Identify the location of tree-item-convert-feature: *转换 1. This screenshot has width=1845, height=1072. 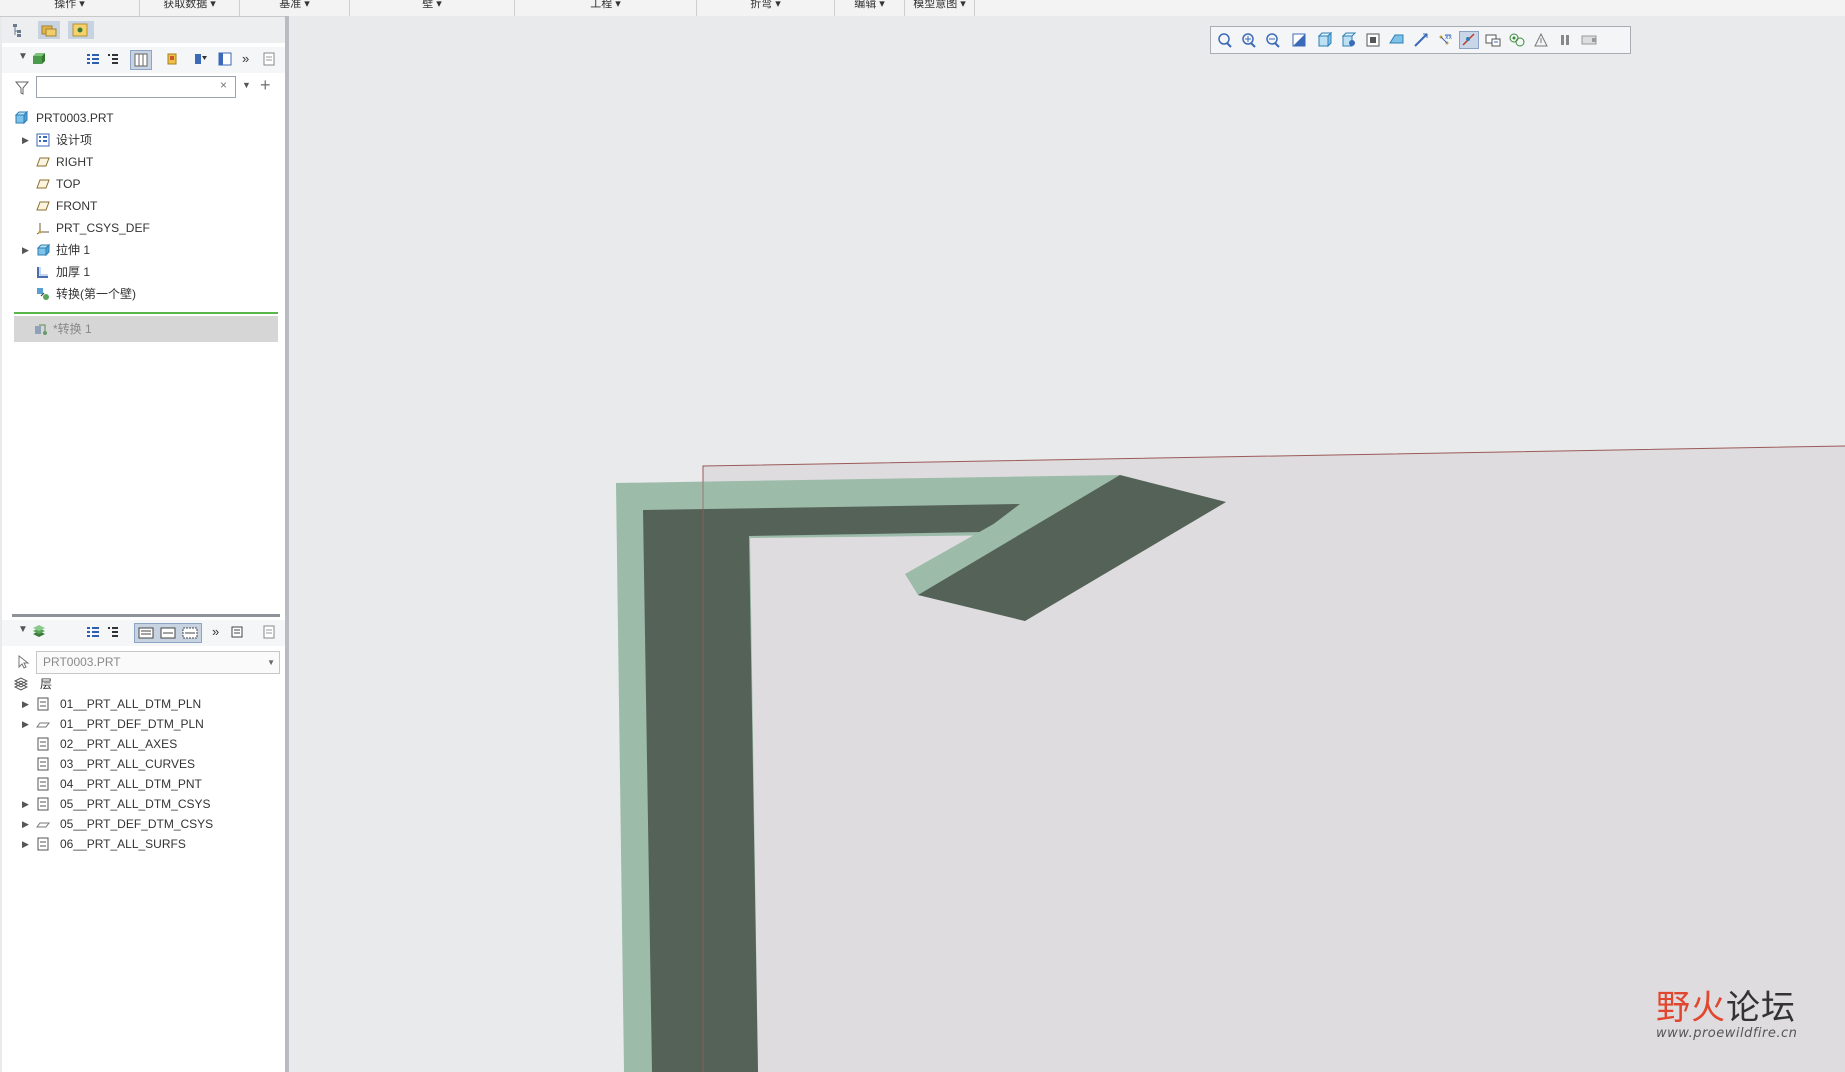
(146, 329).